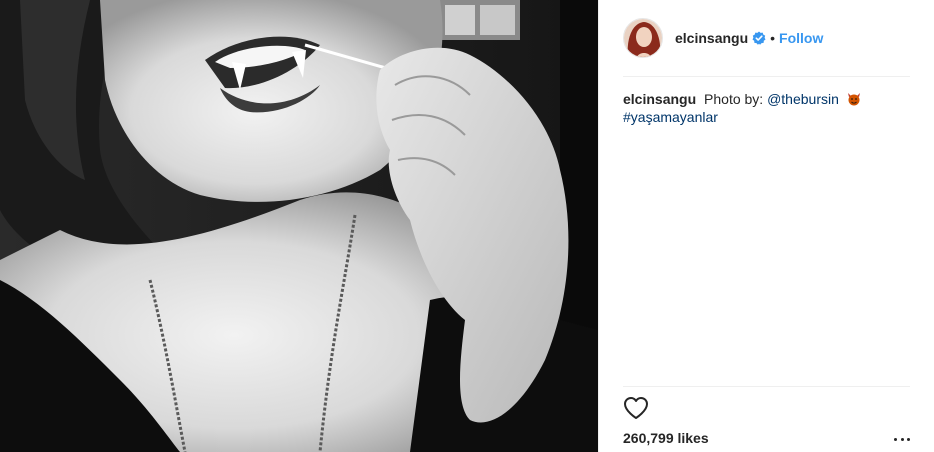 This screenshot has height=452, width=934. Describe the element at coordinates (711, 38) in the screenshot. I see `post-username: elcinsangu` at that location.